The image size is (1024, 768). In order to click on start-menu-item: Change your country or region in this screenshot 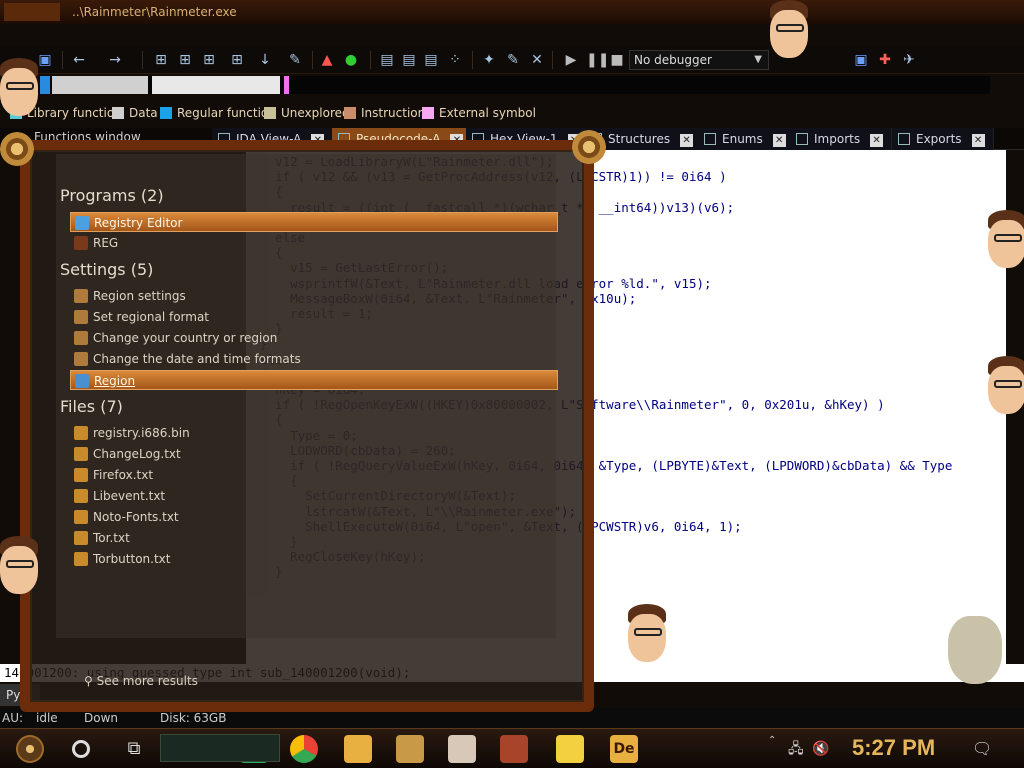, I will do `click(314, 338)`.